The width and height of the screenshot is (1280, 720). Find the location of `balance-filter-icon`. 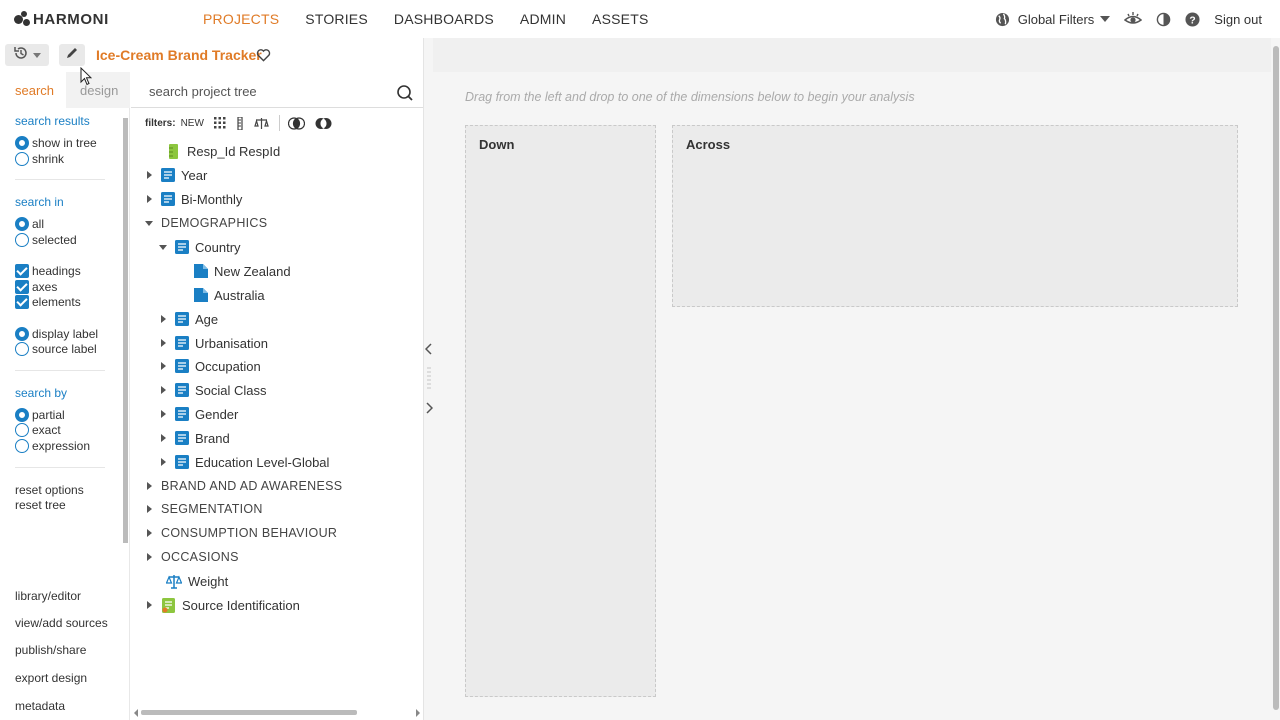

balance-filter-icon is located at coordinates (261, 123).